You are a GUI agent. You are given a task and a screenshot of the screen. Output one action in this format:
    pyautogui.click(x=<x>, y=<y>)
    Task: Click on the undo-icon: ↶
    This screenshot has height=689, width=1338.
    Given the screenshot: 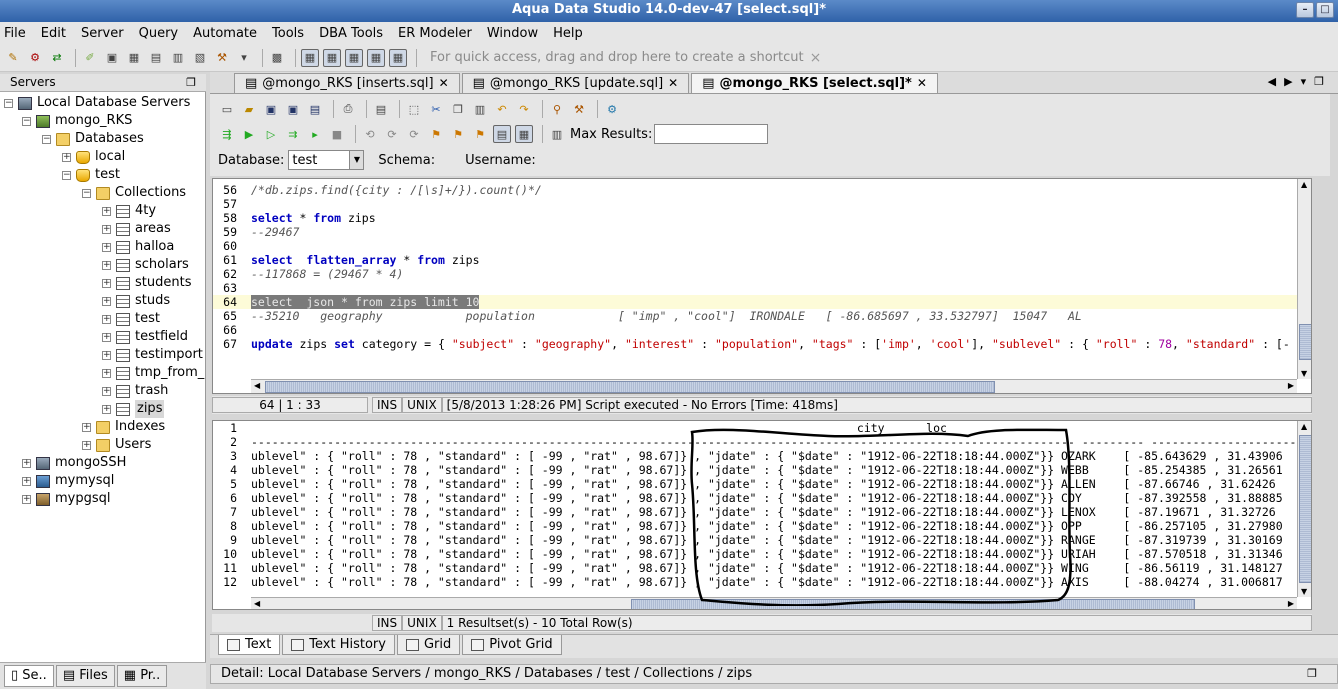 What is the action you would take?
    pyautogui.click(x=502, y=109)
    